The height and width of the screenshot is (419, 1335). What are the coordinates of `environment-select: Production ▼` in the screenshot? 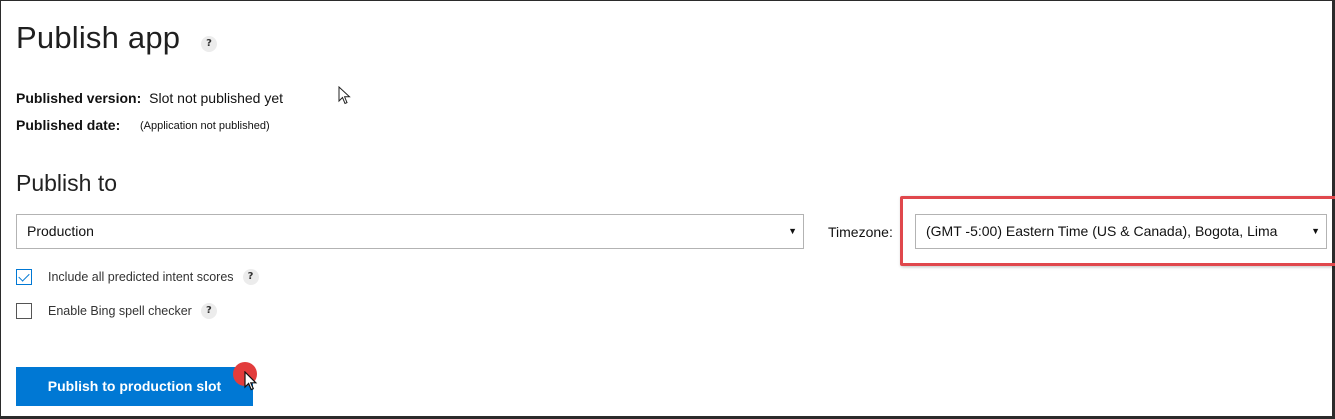 It's located at (410, 231).